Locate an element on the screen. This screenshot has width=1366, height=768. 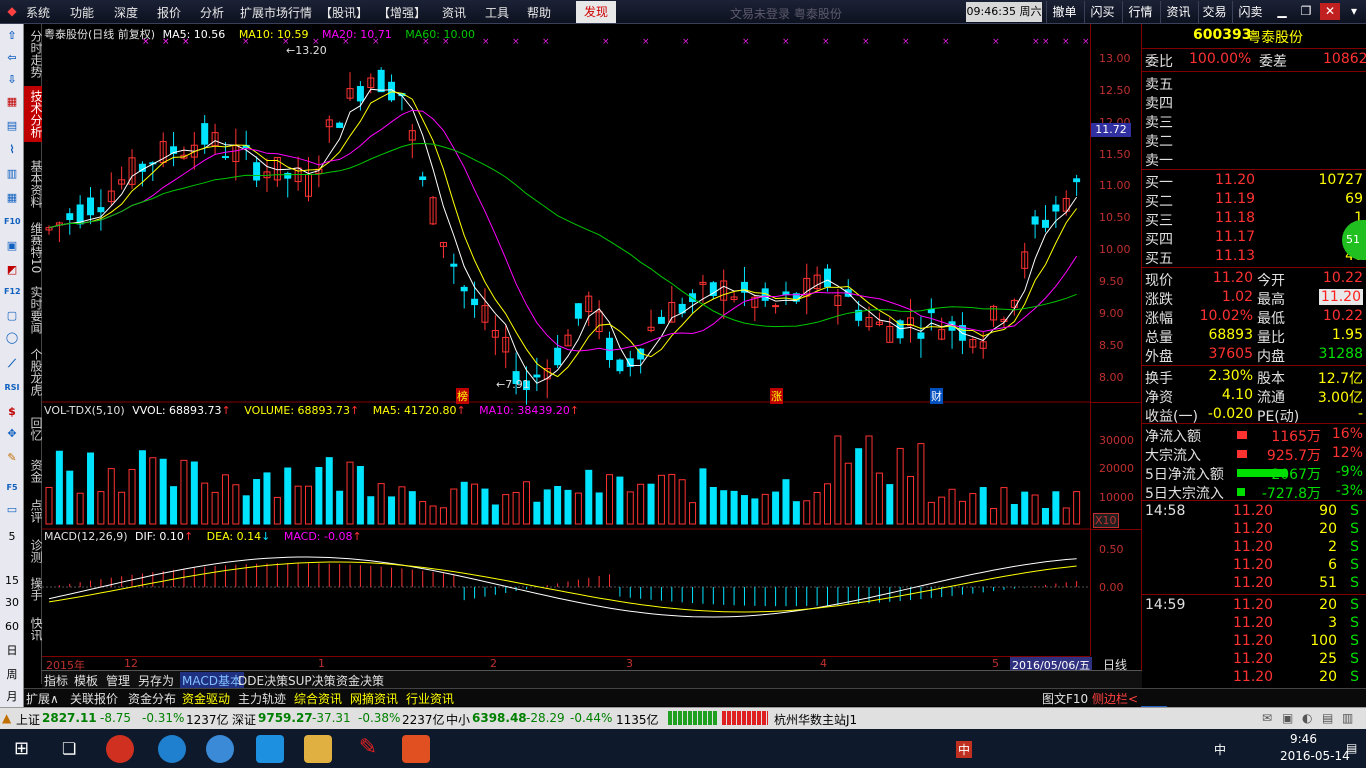
rsi-icon: RSI is located at coordinates (12, 388).